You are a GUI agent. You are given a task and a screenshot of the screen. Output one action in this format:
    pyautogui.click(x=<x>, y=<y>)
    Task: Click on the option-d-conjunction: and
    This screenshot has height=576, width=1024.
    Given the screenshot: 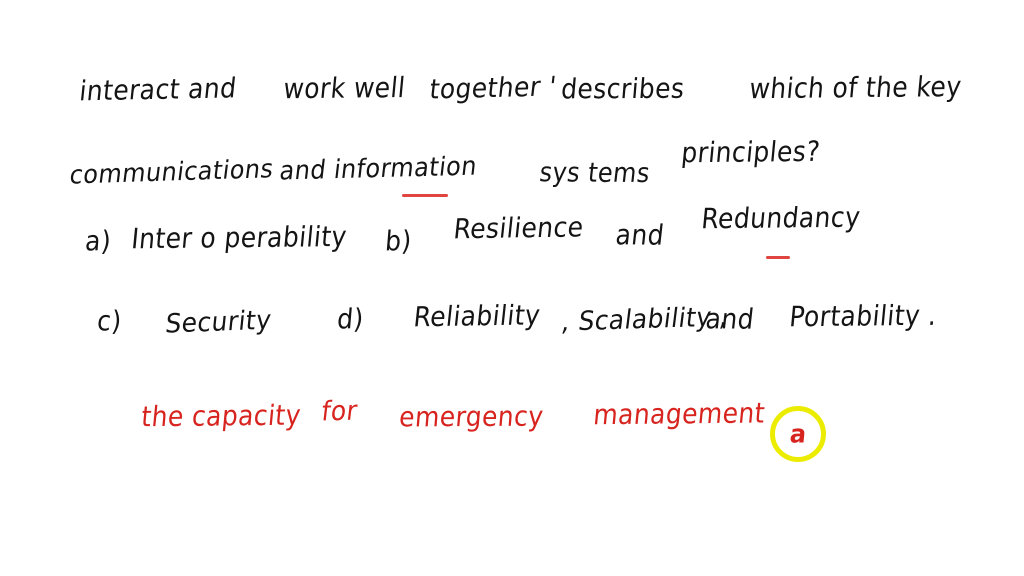 What is the action you would take?
    pyautogui.click(x=730, y=319)
    